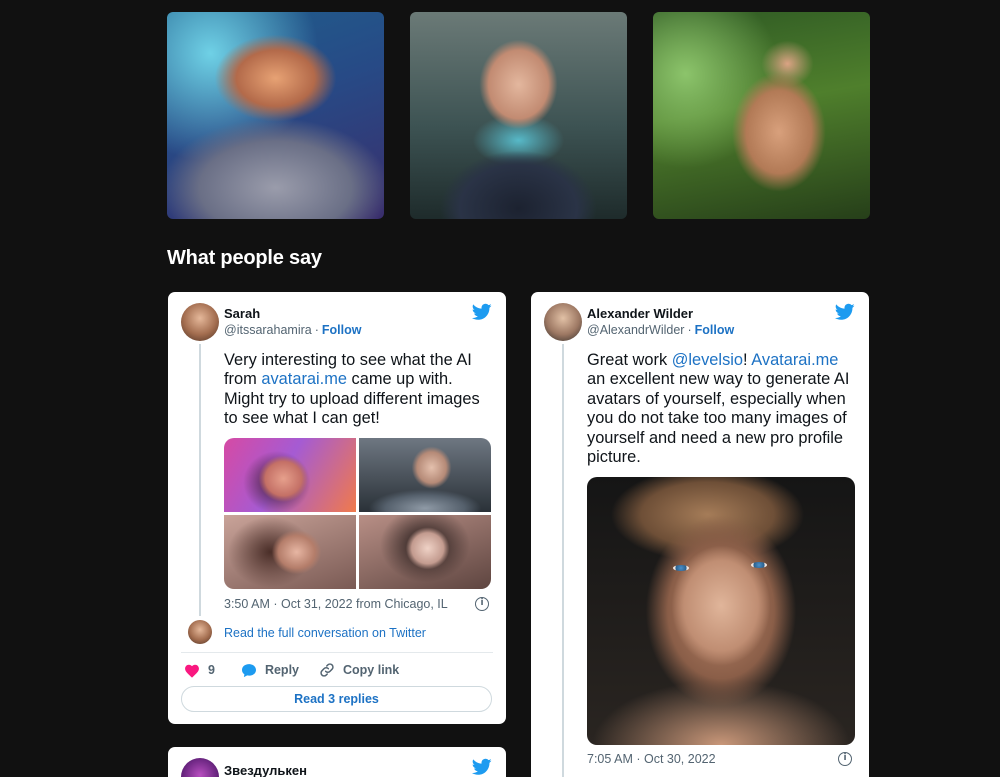  I want to click on tweet-timestamp: 3:50 AM · Oct 31, 2022 from Chicago, IL, so click(336, 604).